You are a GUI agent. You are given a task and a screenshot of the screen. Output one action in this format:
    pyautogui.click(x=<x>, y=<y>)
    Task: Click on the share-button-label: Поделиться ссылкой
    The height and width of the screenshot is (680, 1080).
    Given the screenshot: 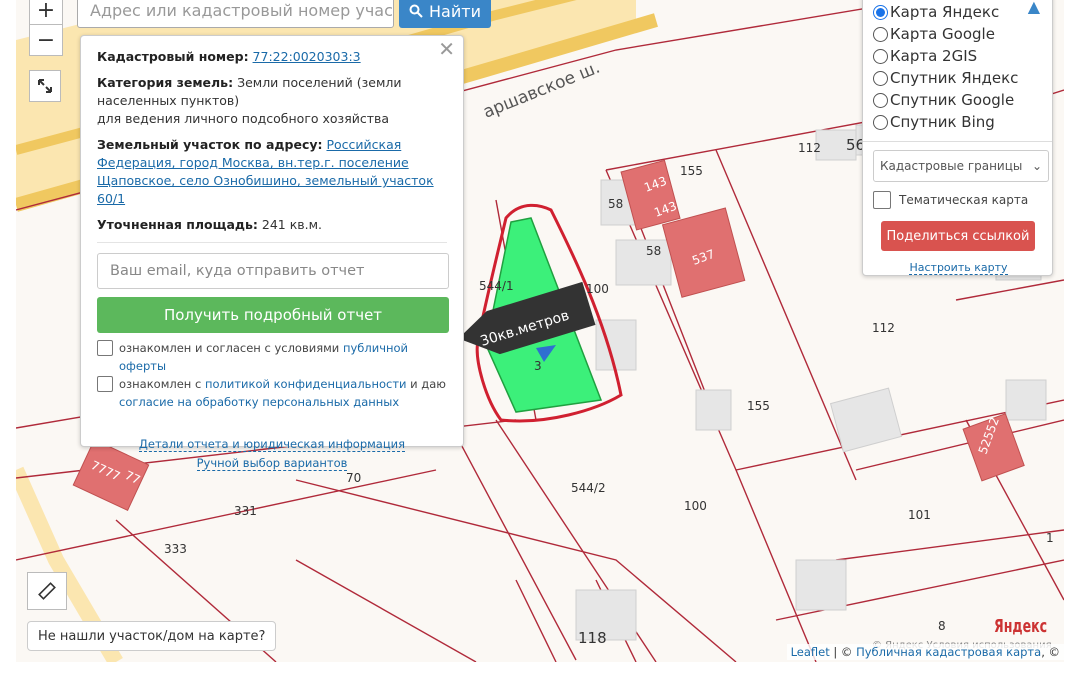 What is the action you would take?
    pyautogui.click(x=958, y=236)
    